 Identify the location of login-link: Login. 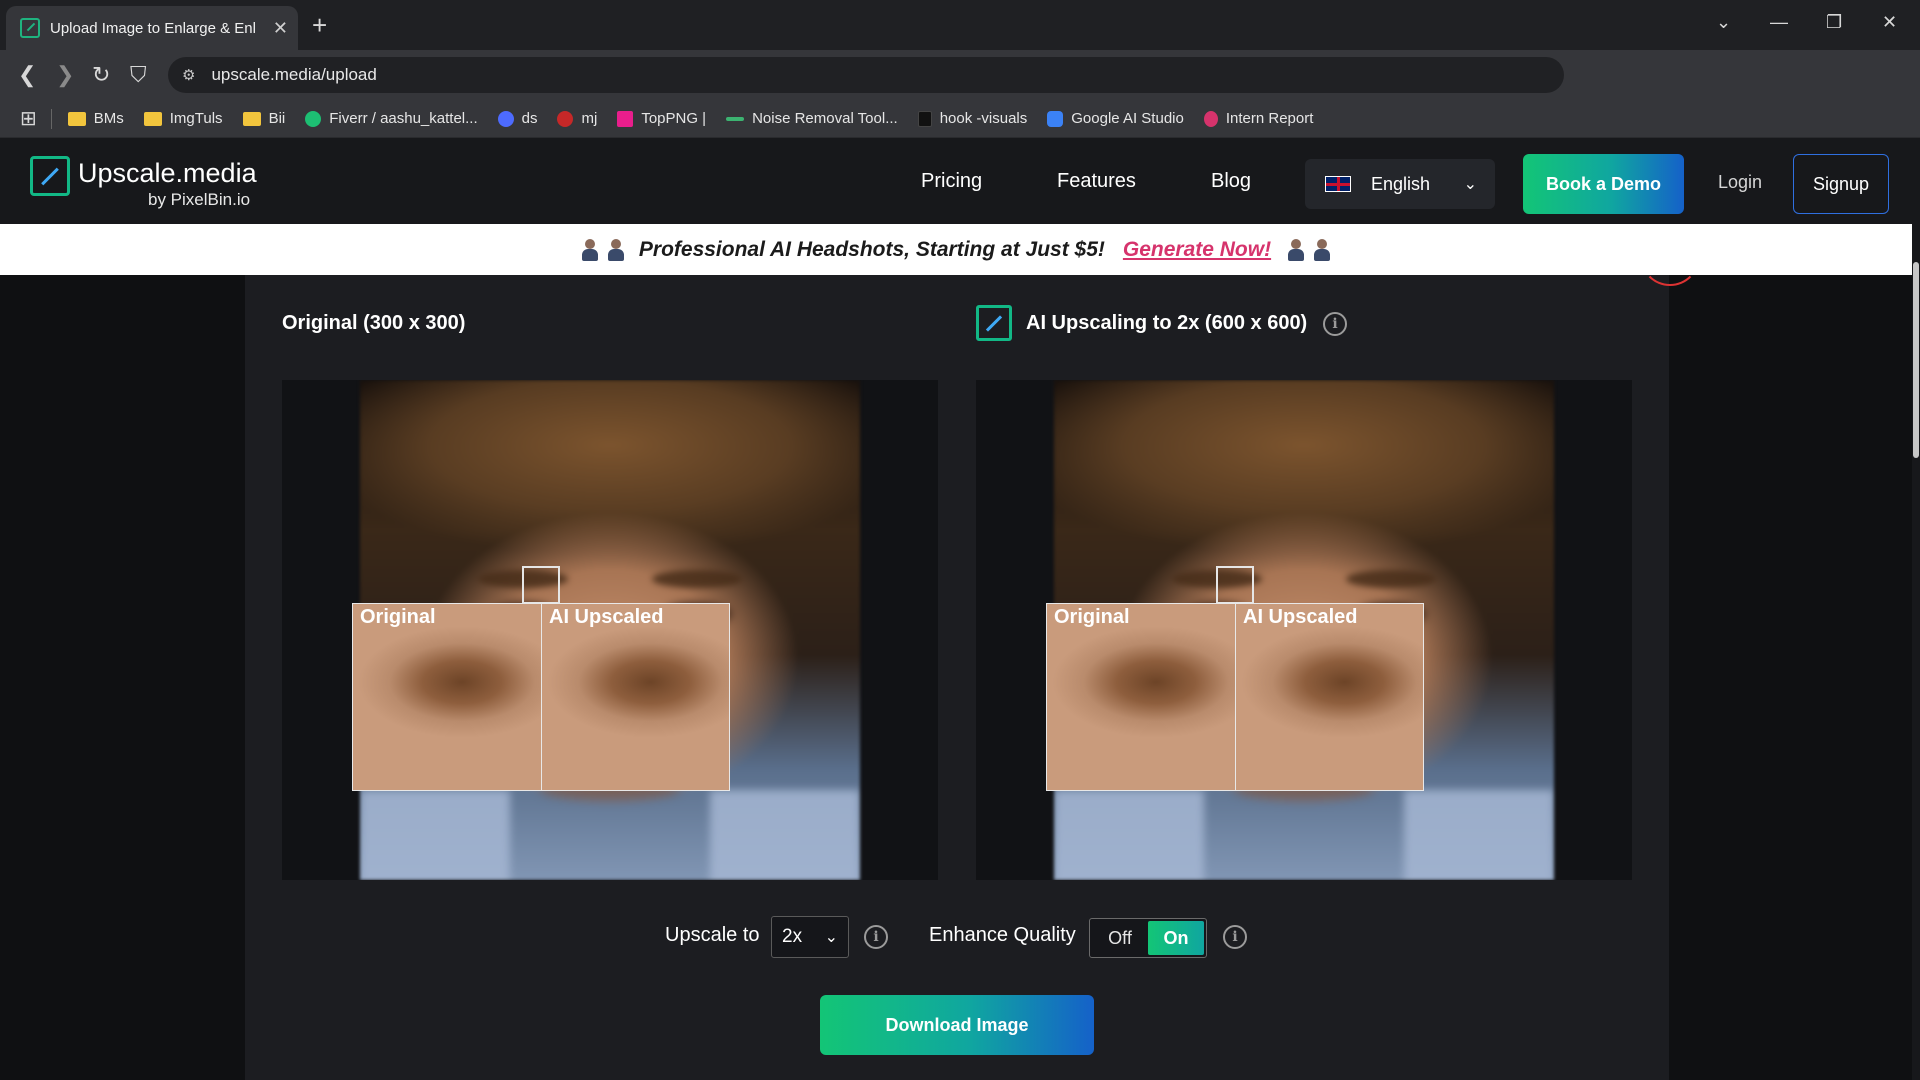
(1740, 182).